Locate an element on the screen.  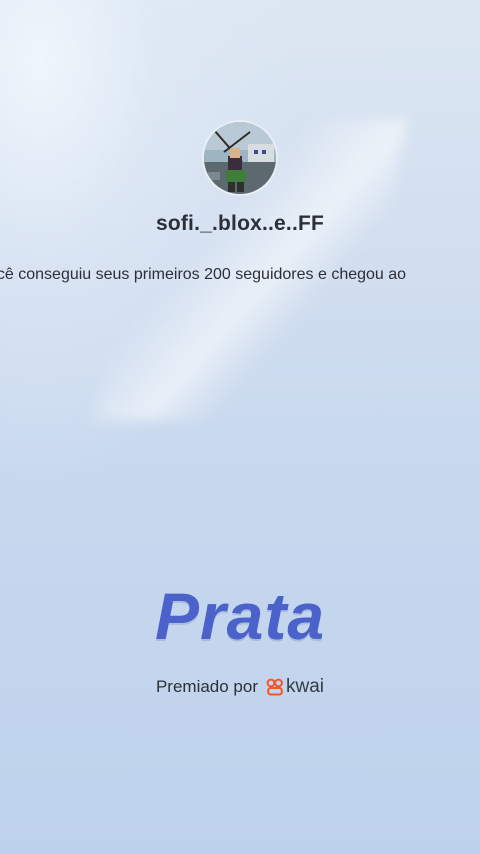
username: sofi._.blox..e..FF is located at coordinates (240, 223).